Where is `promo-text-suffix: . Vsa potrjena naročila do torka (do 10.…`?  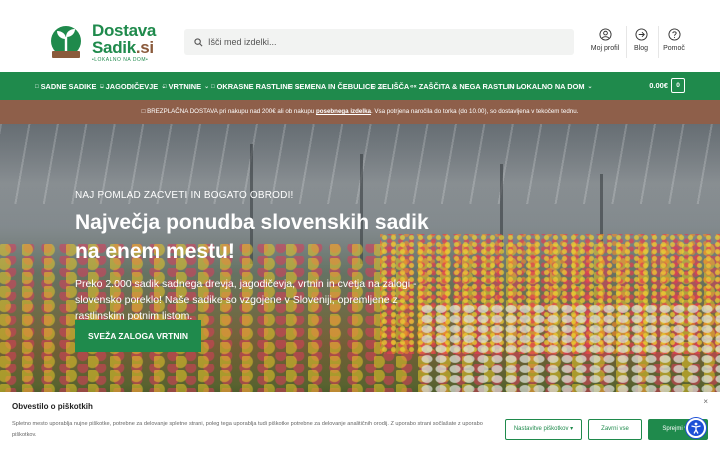
promo-text-suffix: . Vsa potrjena naročila do torka (do 10.… is located at coordinates (474, 111).